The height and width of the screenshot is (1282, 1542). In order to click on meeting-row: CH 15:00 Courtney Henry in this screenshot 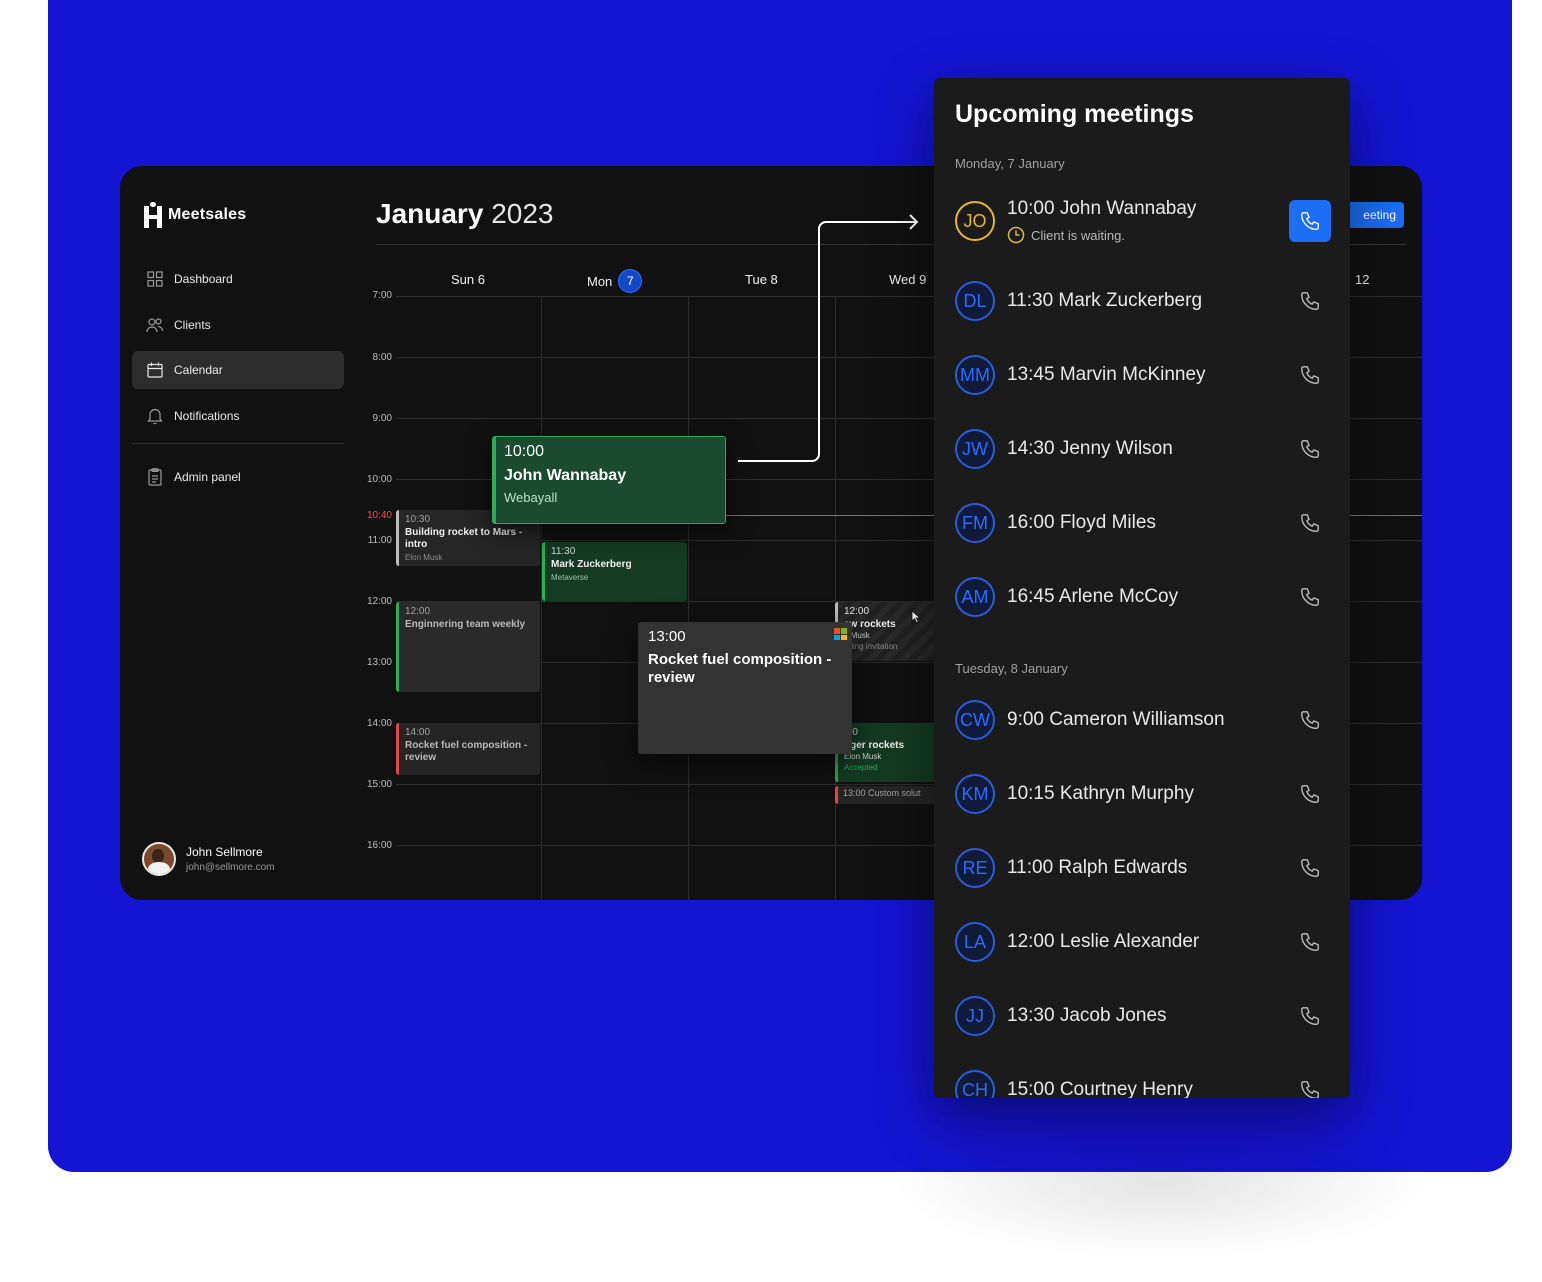, I will do `click(1143, 1081)`.